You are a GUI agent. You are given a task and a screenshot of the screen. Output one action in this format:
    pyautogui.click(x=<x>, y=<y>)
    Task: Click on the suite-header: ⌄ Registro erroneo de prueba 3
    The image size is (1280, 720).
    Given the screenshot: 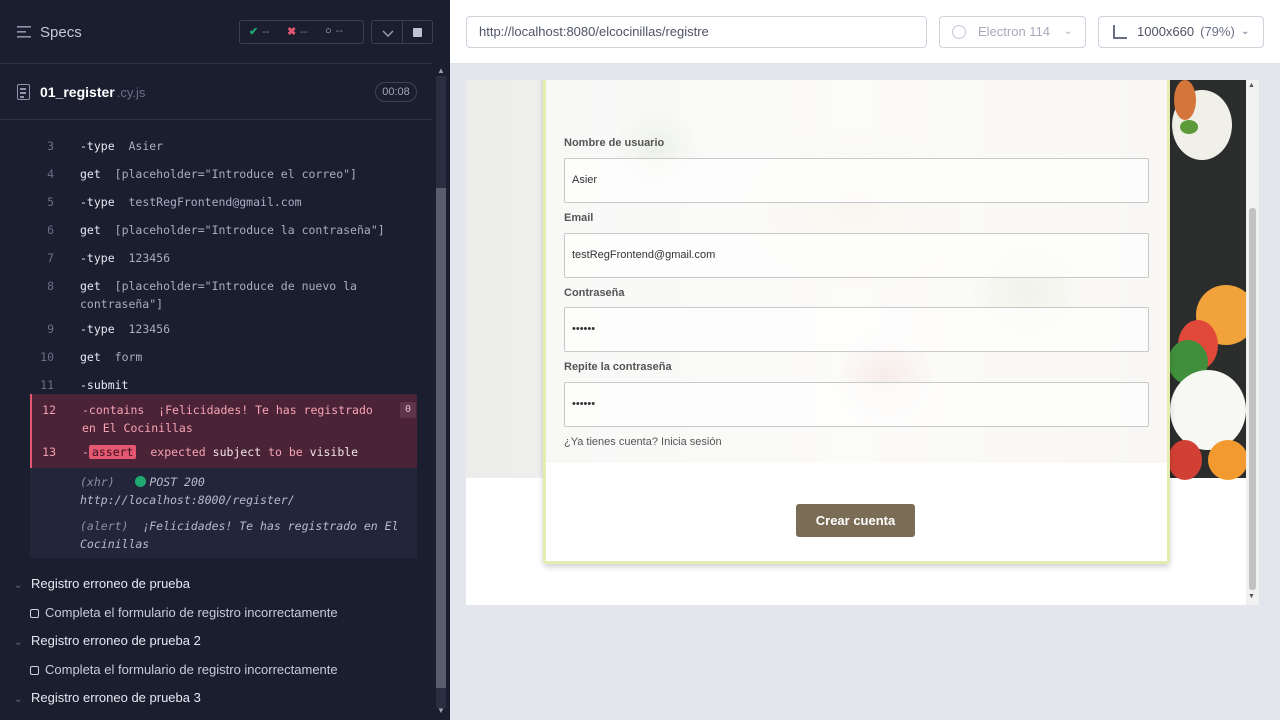 What is the action you would take?
    pyautogui.click(x=107, y=697)
    